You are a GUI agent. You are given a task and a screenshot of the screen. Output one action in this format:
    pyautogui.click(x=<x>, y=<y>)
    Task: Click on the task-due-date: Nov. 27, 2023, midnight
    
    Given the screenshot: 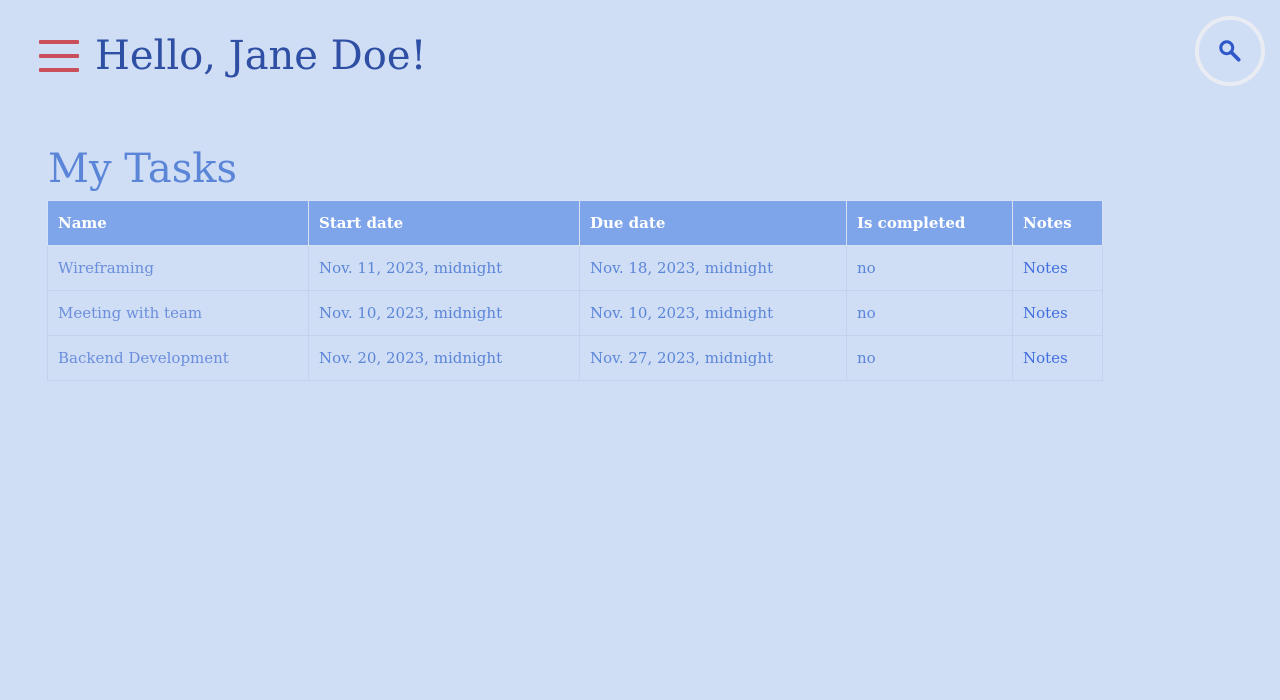 What is the action you would take?
    pyautogui.click(x=713, y=358)
    